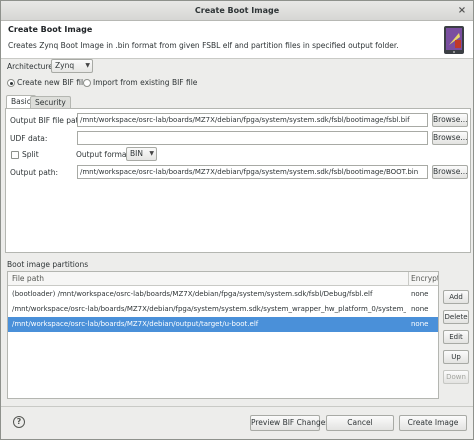 The width and height of the screenshot is (474, 440). I want to click on output-format-select: BIN ▼, so click(141, 154).